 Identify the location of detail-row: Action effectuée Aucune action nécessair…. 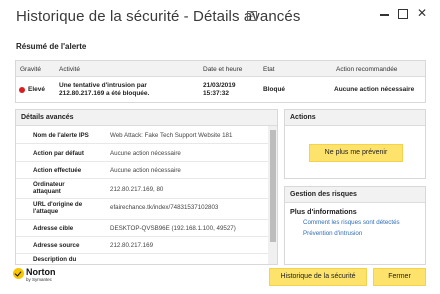
(142, 170).